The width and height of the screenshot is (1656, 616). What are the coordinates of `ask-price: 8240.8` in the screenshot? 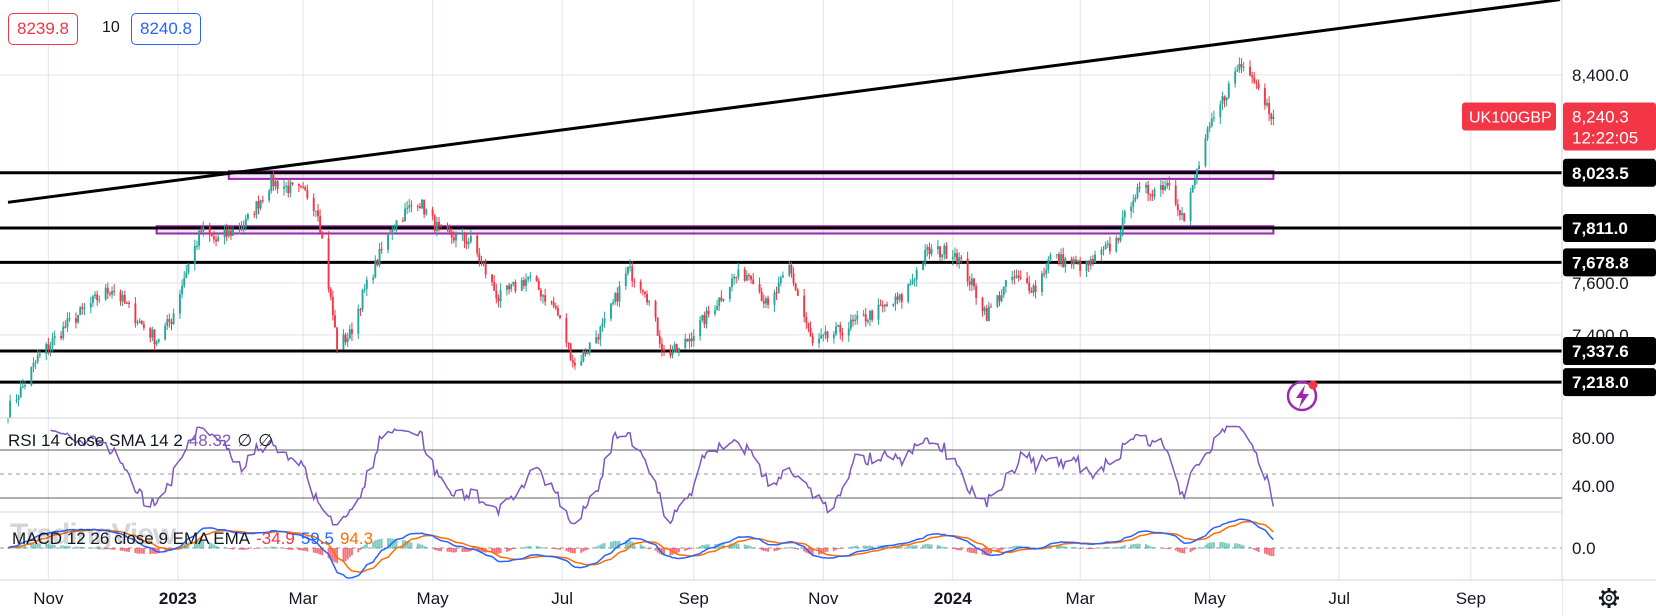 It's located at (166, 29).